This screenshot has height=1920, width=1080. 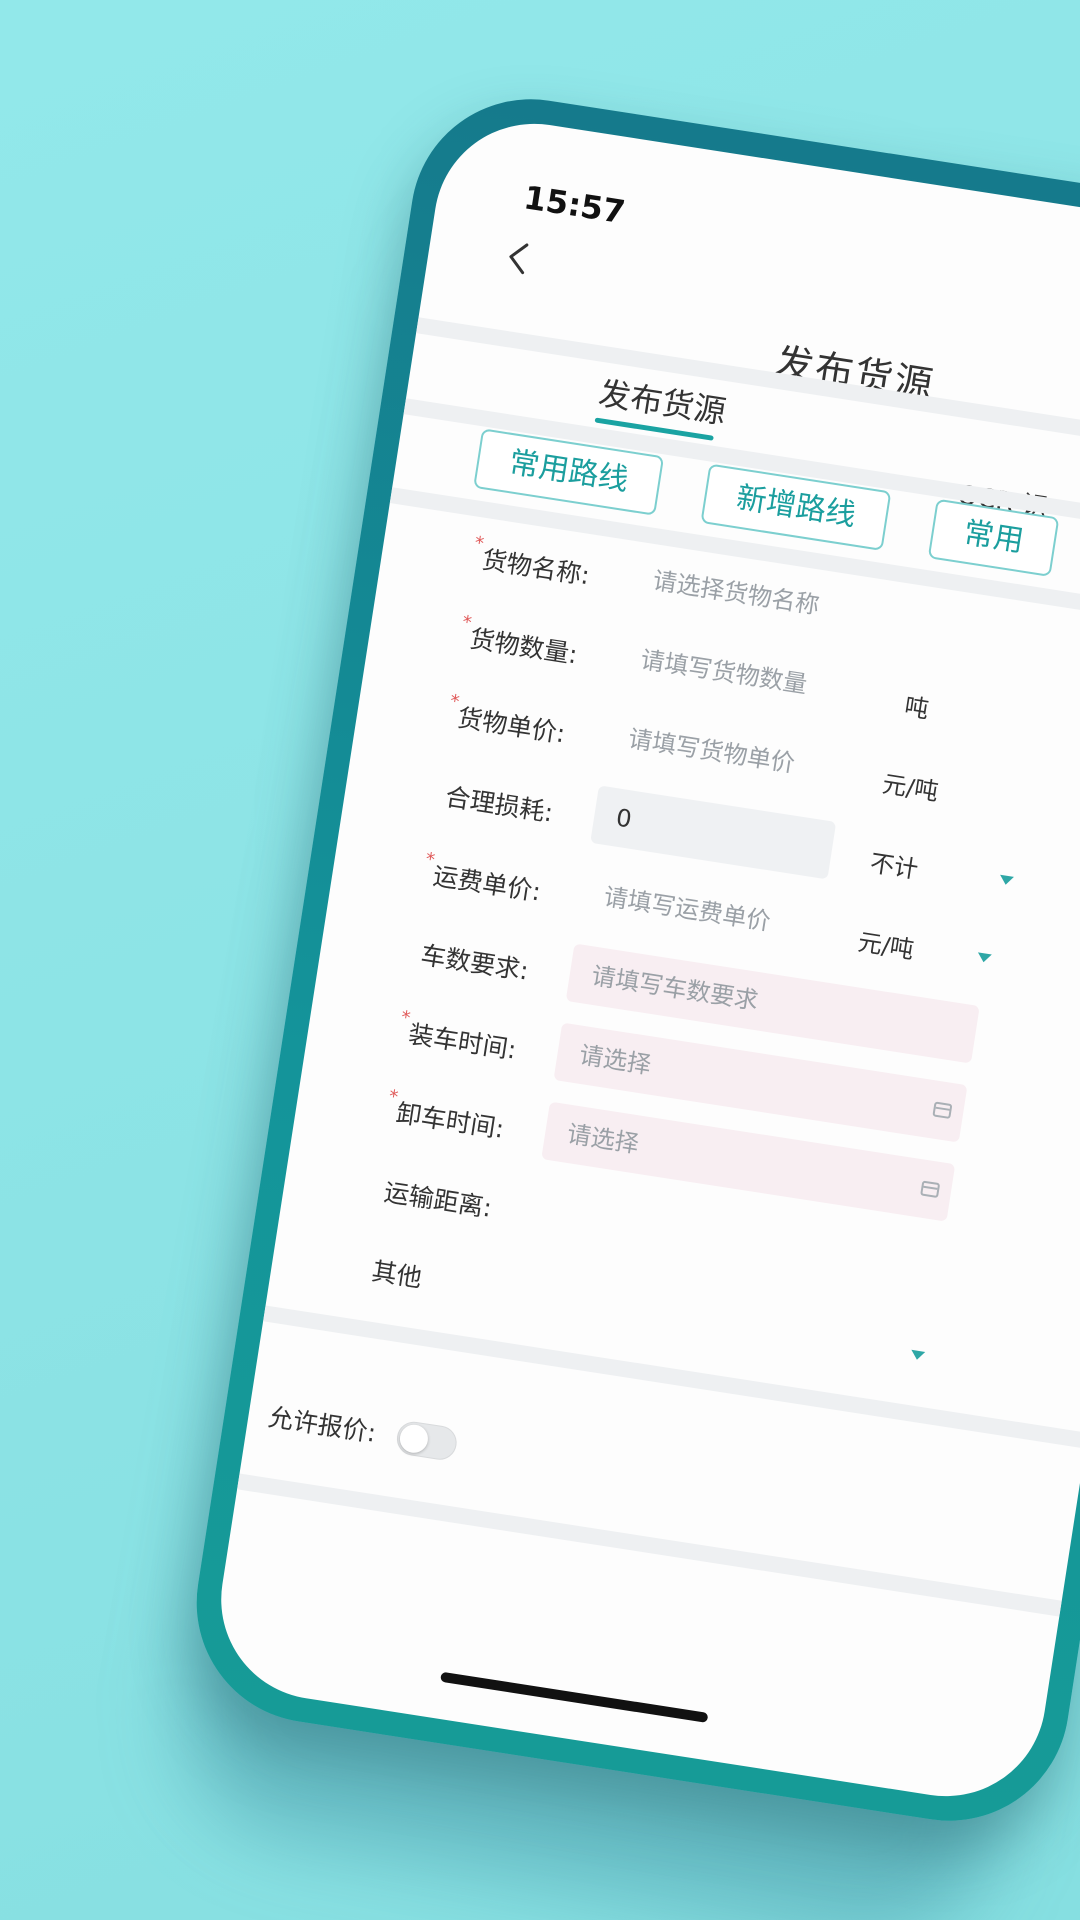 I want to click on cargo-unit-price-unit: 元/吨, so click(x=910, y=788).